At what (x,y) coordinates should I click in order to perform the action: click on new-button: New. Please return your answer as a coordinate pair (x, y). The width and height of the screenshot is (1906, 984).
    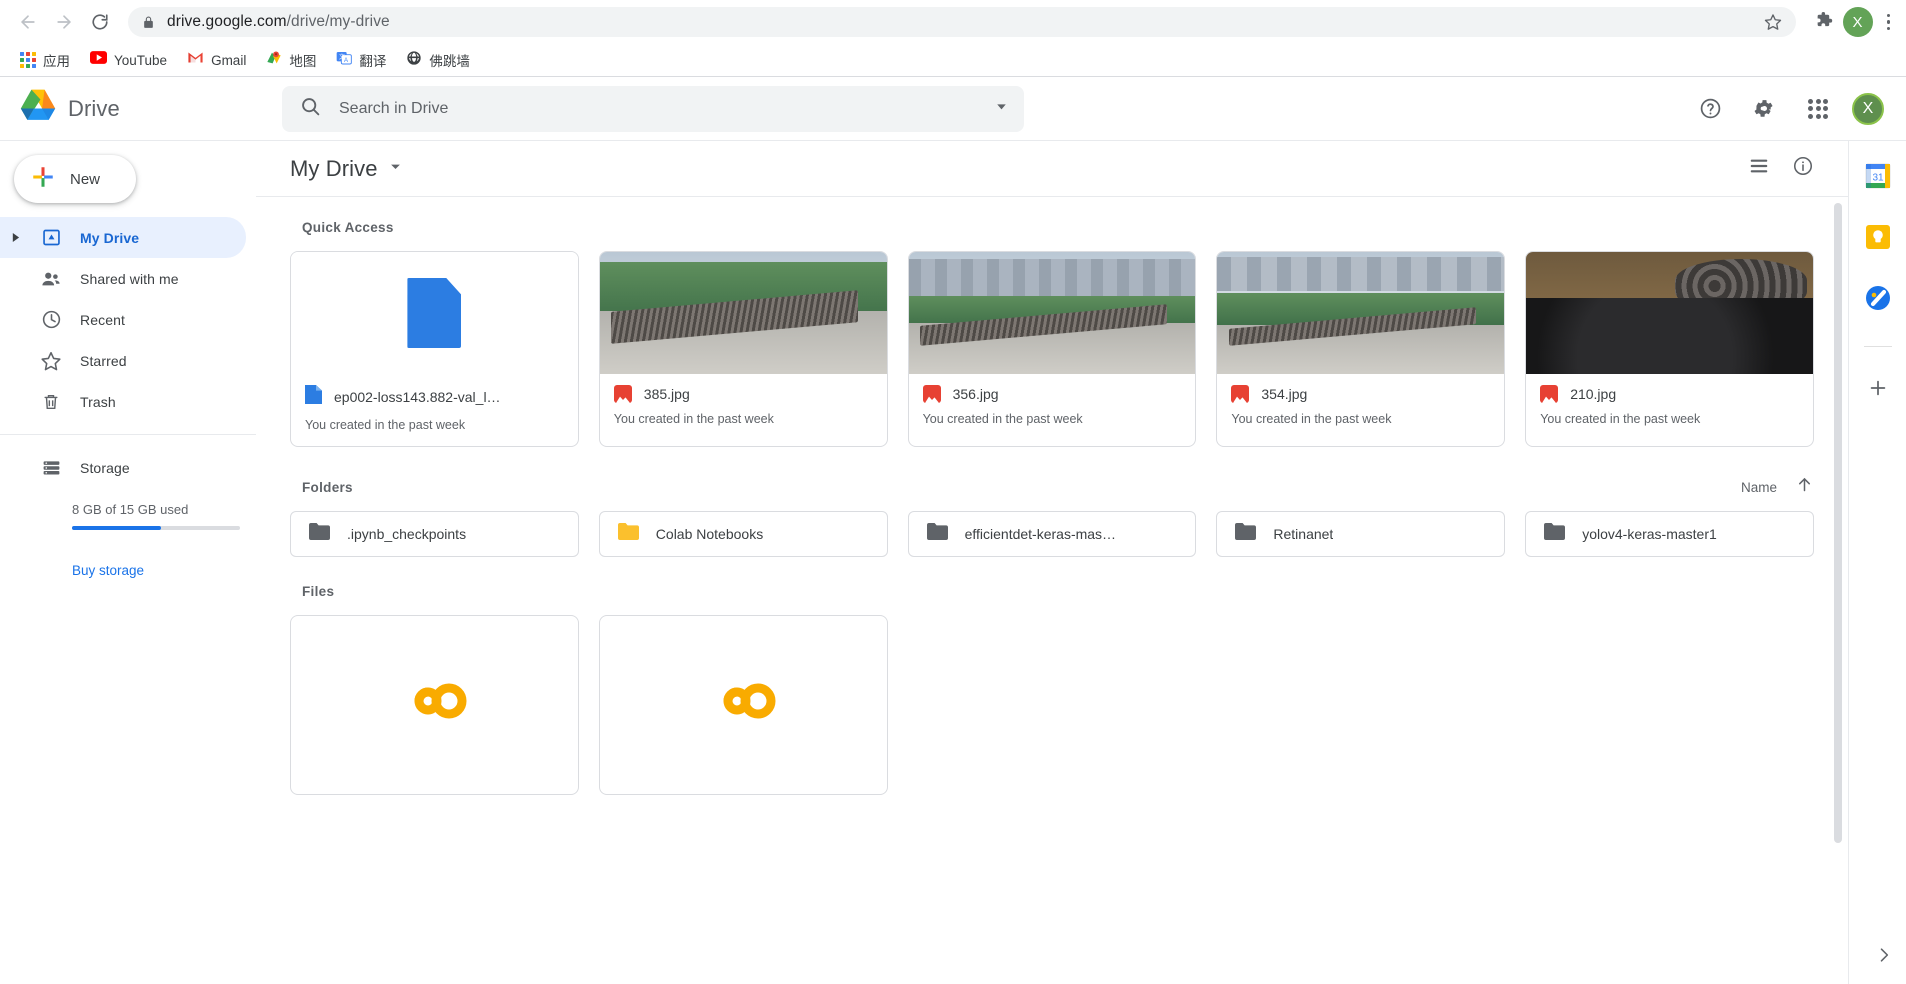
    Looking at the image, I should click on (75, 179).